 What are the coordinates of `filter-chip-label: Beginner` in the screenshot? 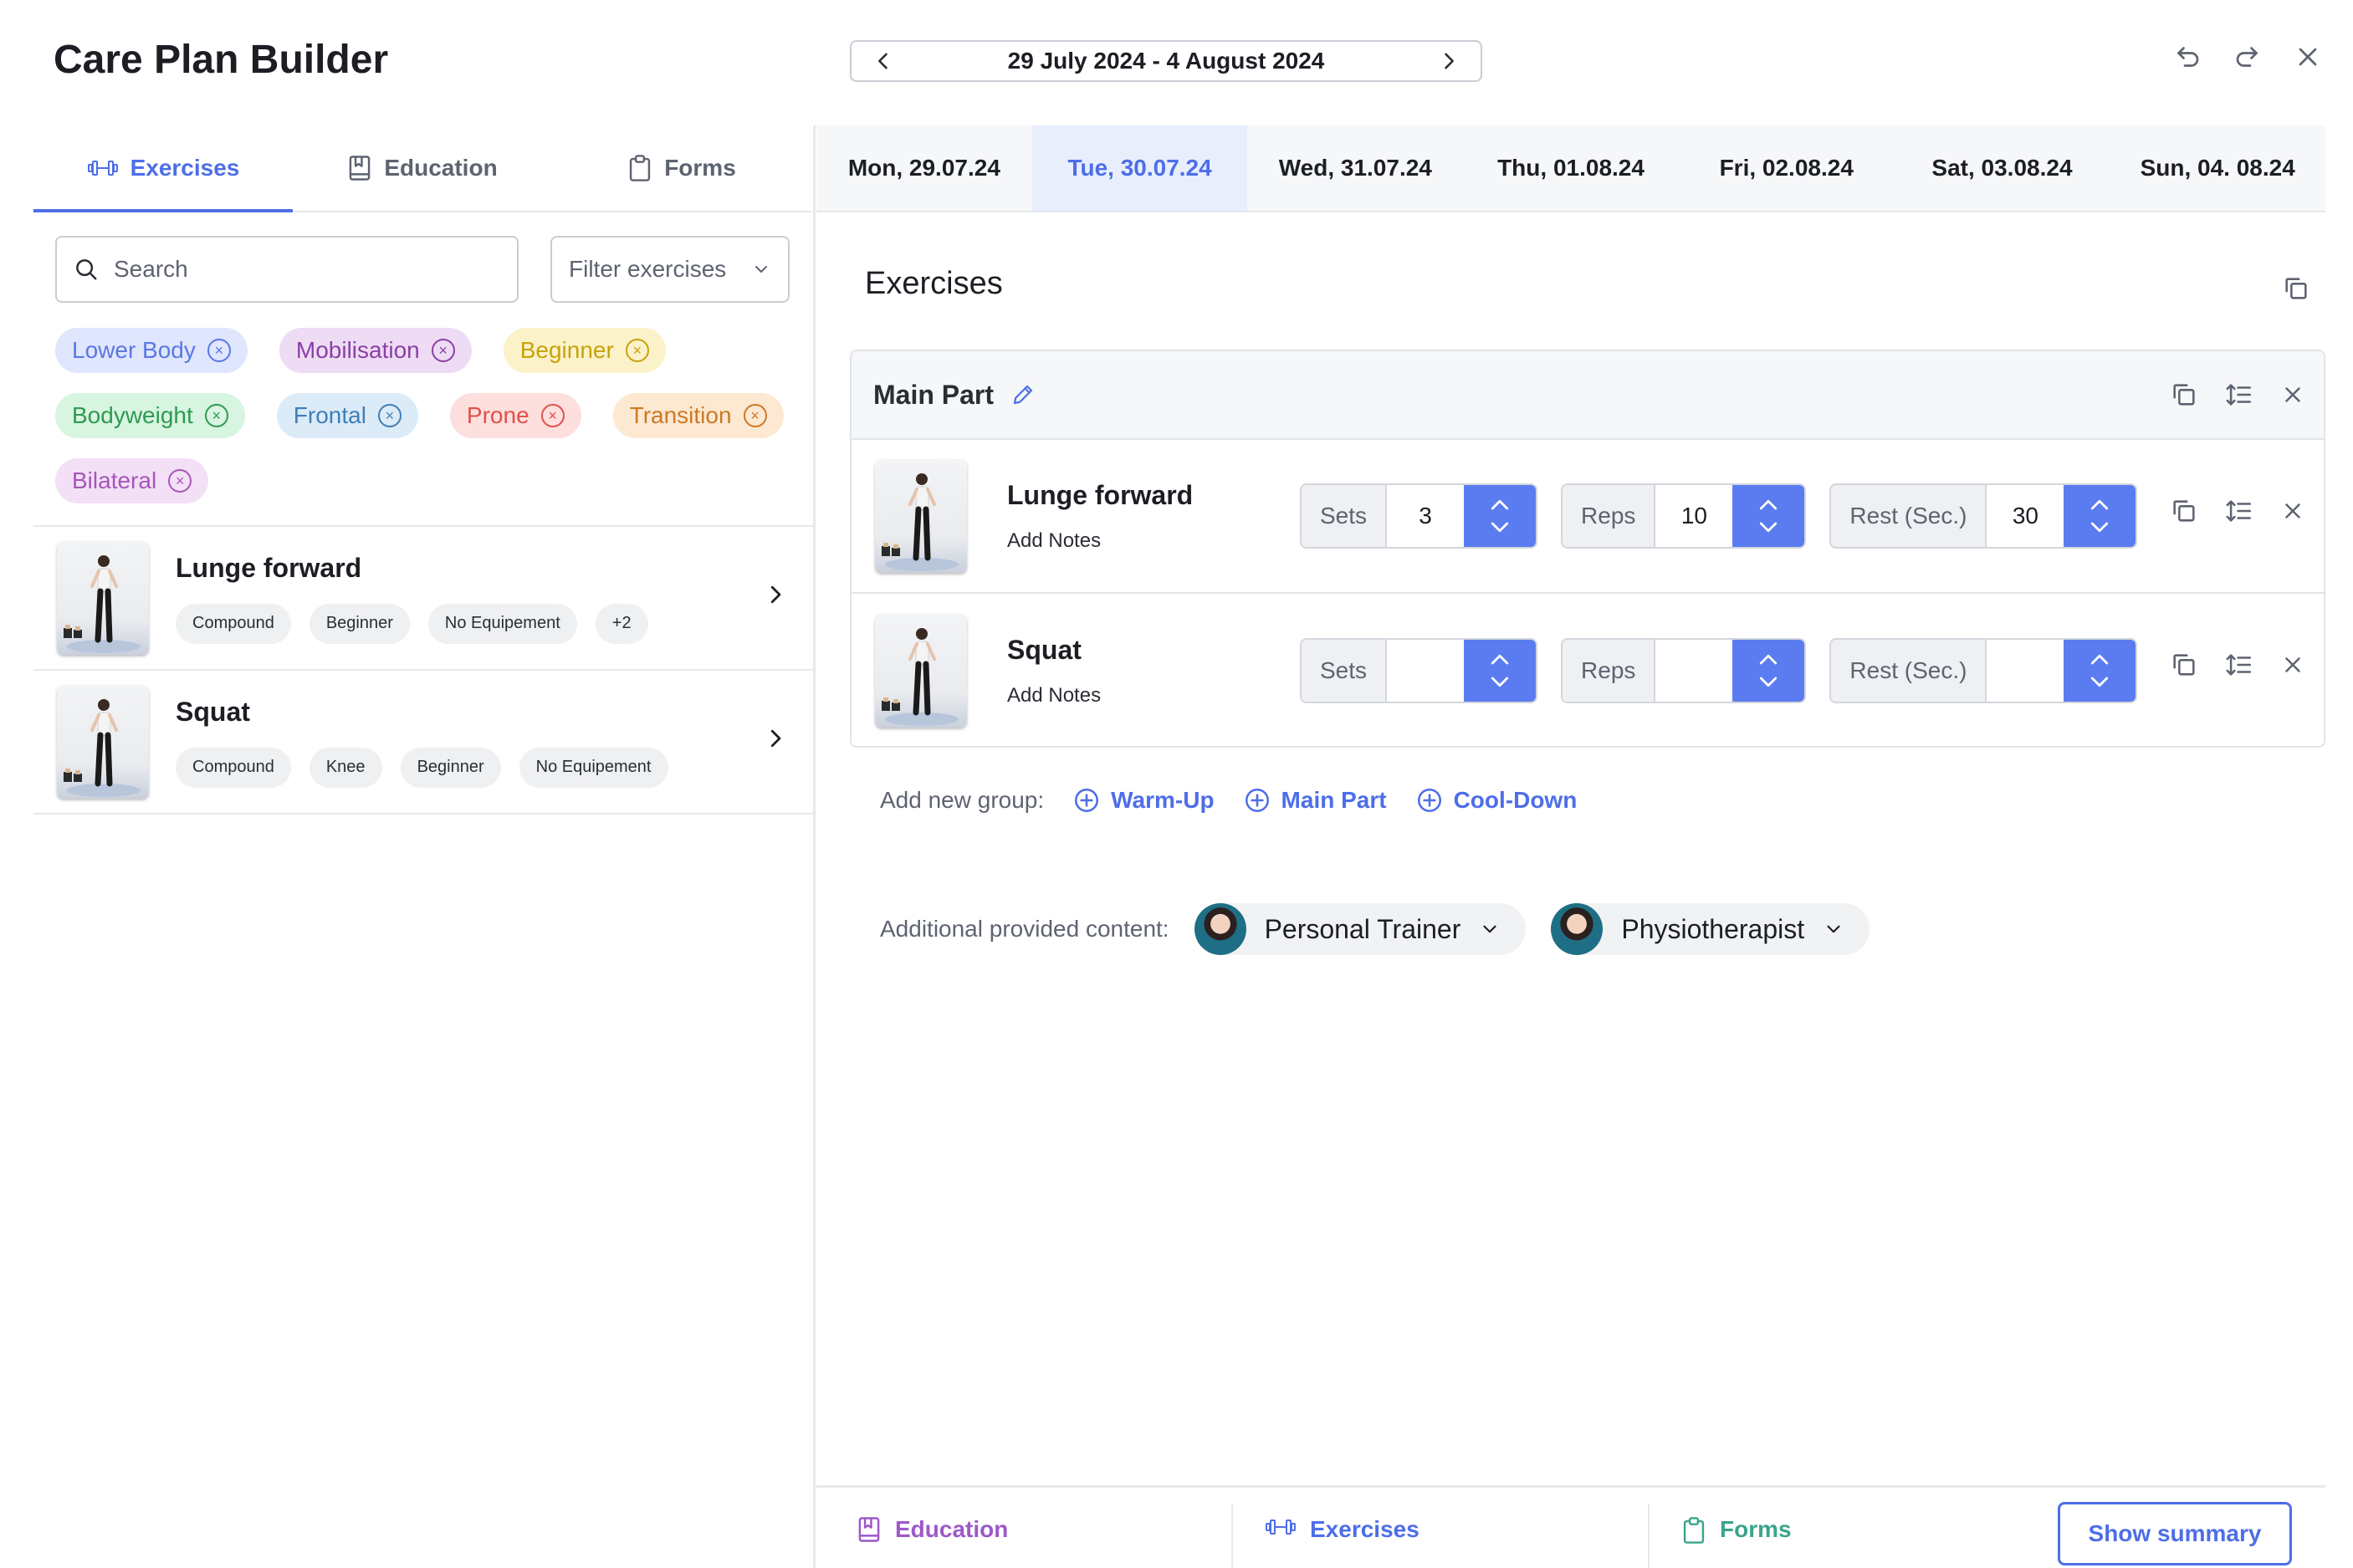 It's located at (566, 350).